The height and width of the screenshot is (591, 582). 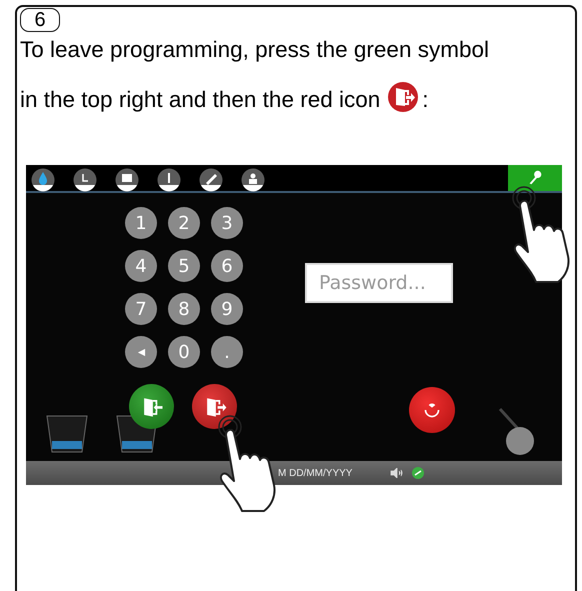 I want to click on date-text: M DD/MM/YYYY, so click(x=315, y=473).